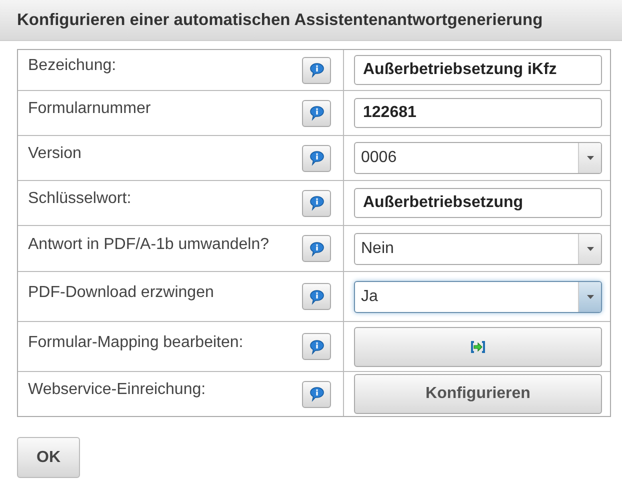  Describe the element at coordinates (136, 343) in the screenshot. I see `field-label: Formular-Mapping bearbeiten:` at that location.